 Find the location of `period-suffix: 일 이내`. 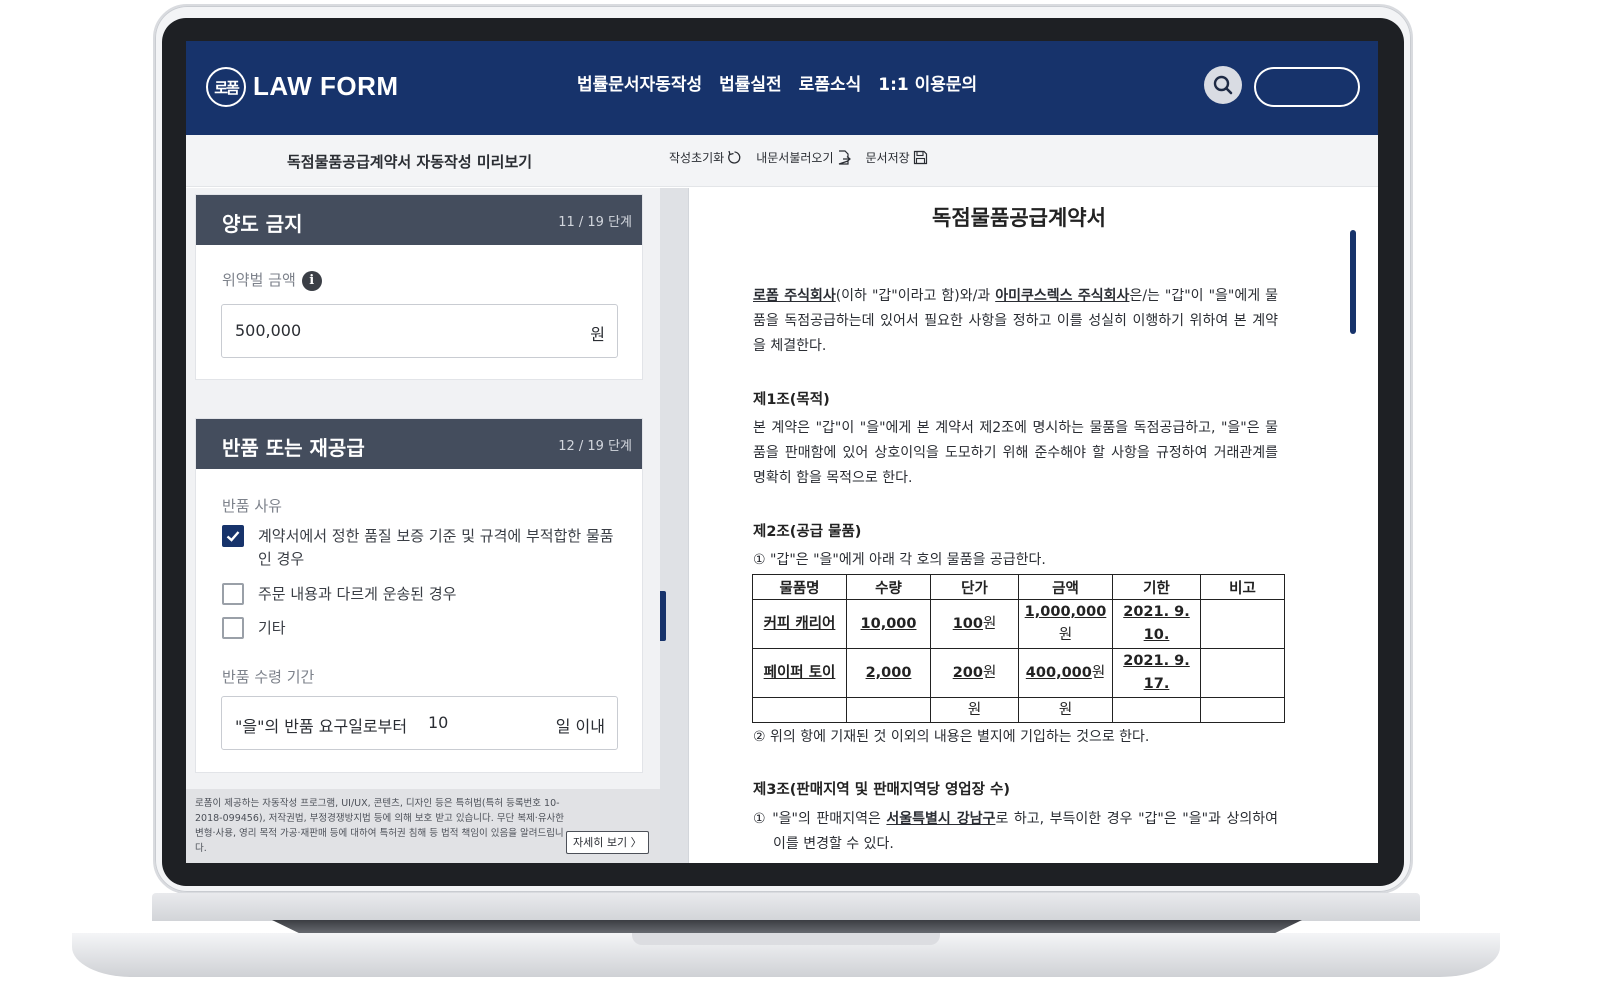

period-suffix: 일 이내 is located at coordinates (580, 726).